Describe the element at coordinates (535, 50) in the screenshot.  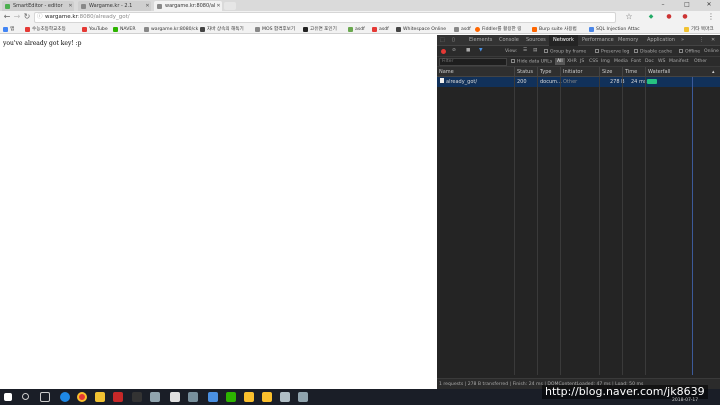
I see `overview-icon: ▤` at that location.